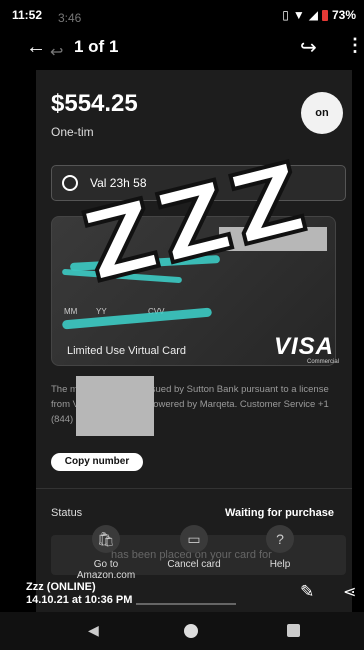 This screenshot has width=364, height=650. I want to click on media-progress-bar, so click(186, 604).